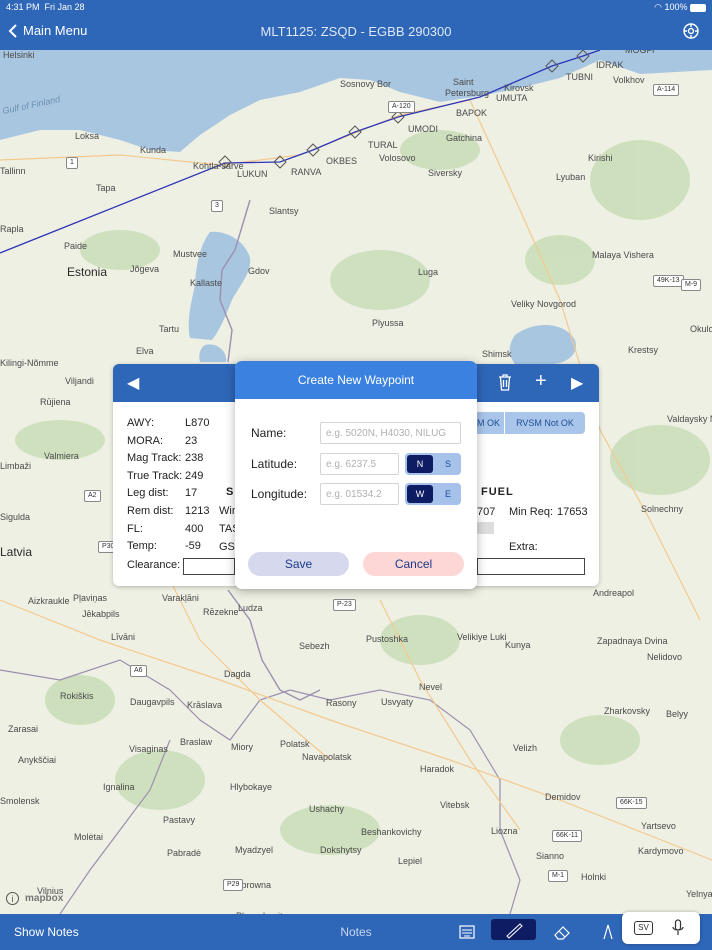  I want to click on map-place-label: Luga, so click(428, 272).